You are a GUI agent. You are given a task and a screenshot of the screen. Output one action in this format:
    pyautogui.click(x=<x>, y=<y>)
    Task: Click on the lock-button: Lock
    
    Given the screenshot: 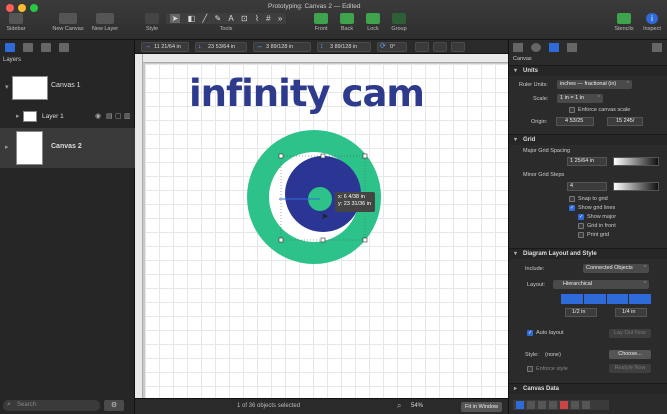 What is the action you would take?
    pyautogui.click(x=373, y=22)
    